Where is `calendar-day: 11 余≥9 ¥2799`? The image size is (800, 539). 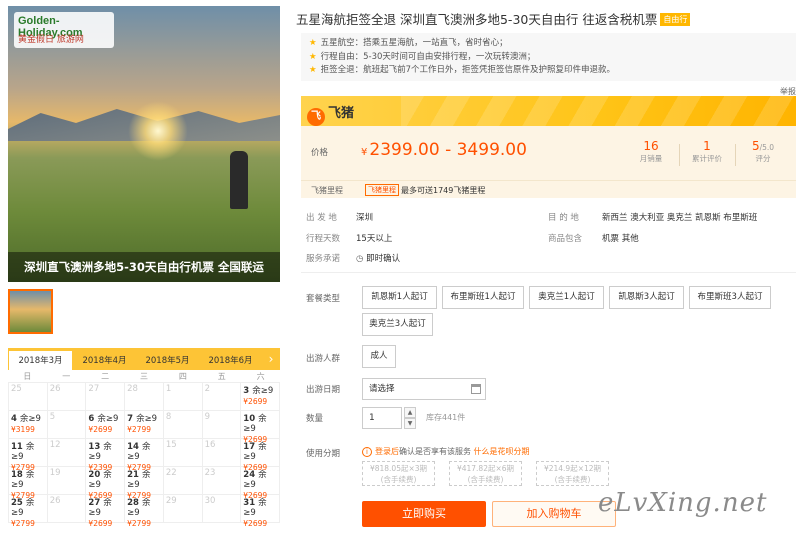
calendar-day: 11 余≥9 ¥2799 is located at coordinates (28, 455).